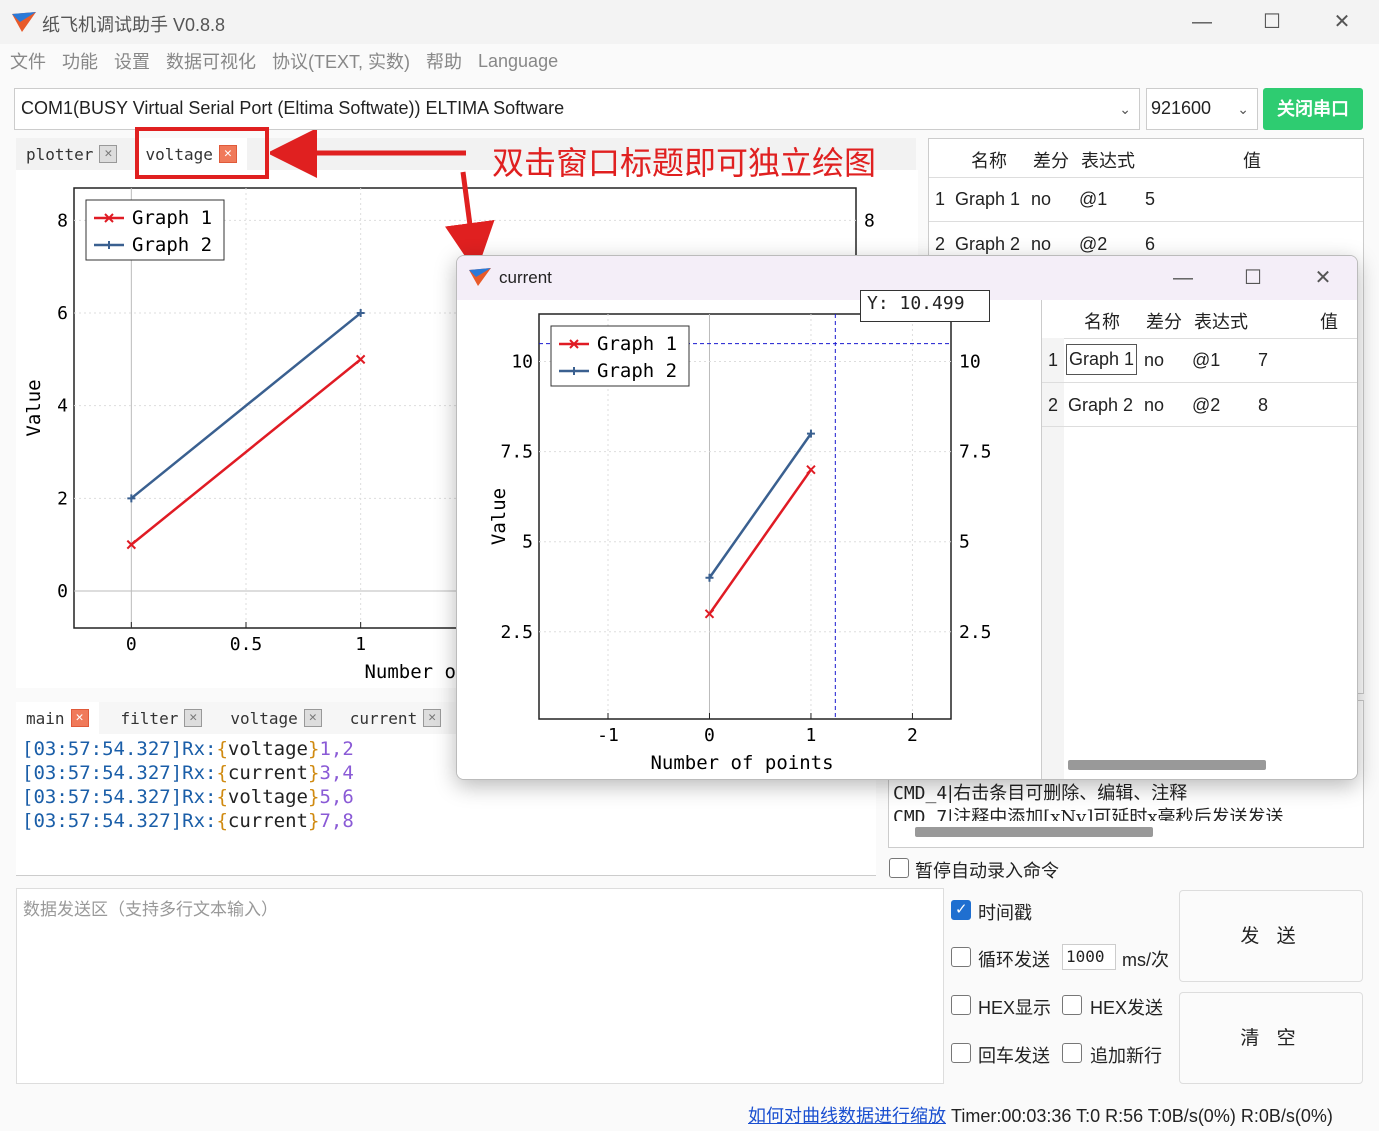 The width and height of the screenshot is (1379, 1131). I want to click on command-item: CMD_7|注释中添加[xNy]可延时x毫秒后发送发送, so click(1088, 812).